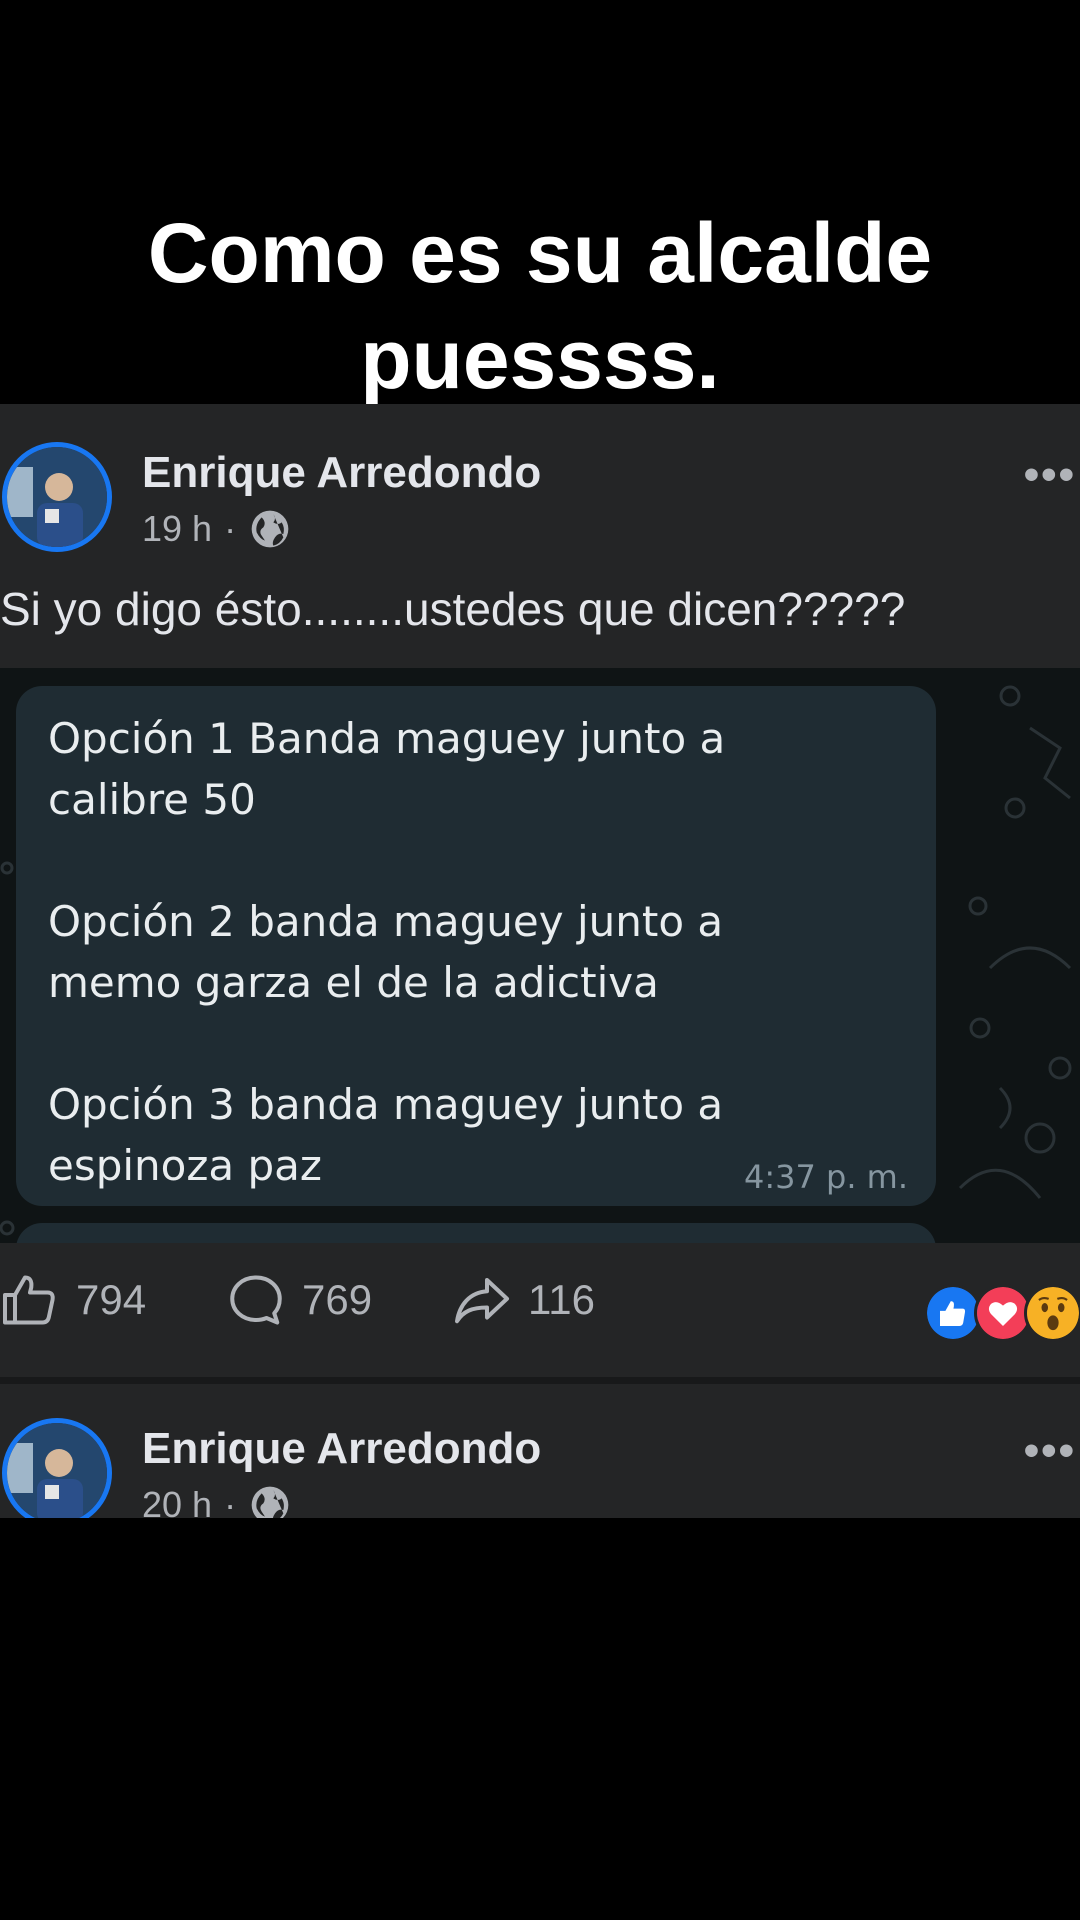 This screenshot has height=1920, width=1080. Describe the element at coordinates (825, 1177) in the screenshot. I see `message-time: 4:37 p. m.` at that location.